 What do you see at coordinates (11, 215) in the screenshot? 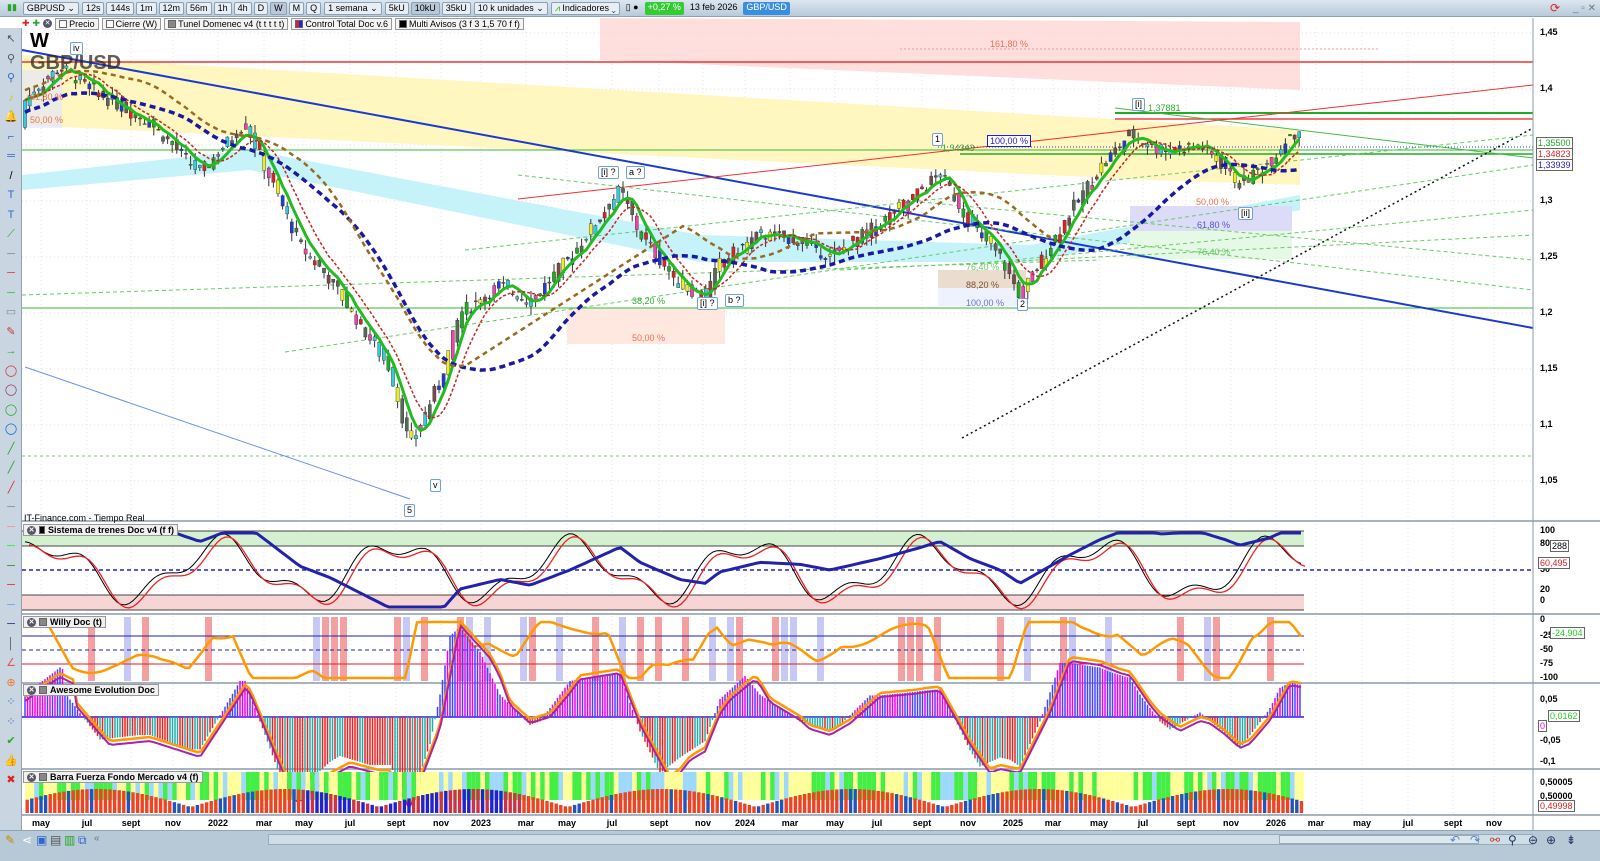
I see `text2-icon: T` at bounding box center [11, 215].